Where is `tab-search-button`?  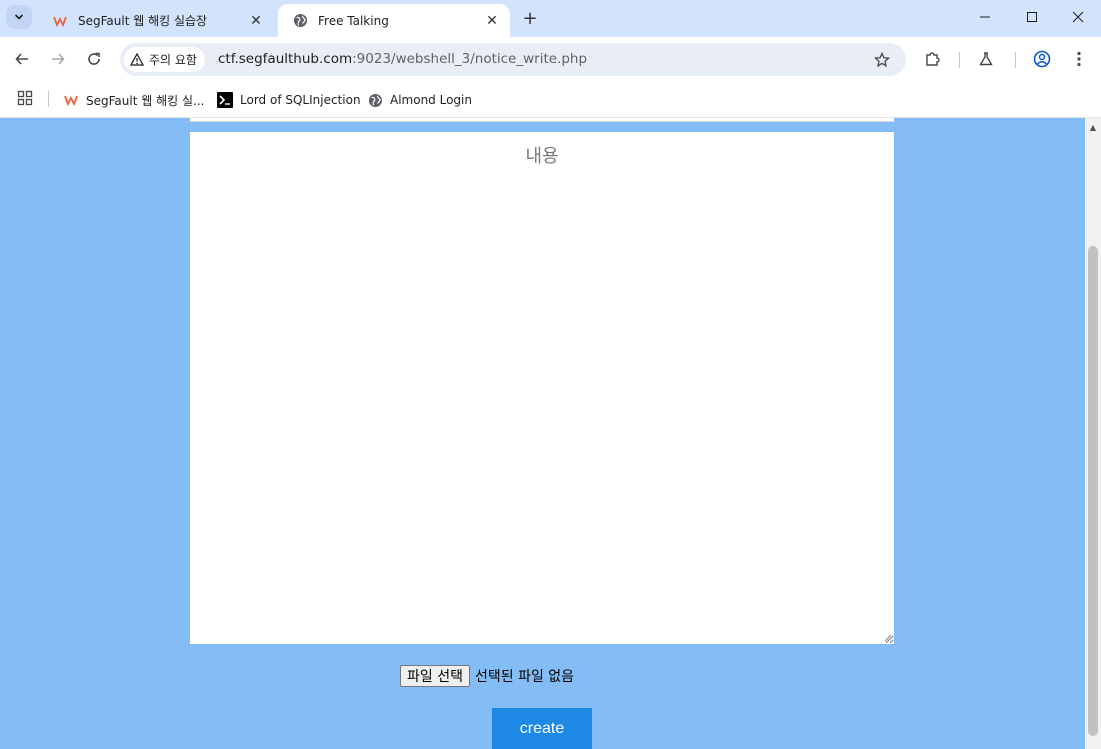 tab-search-button is located at coordinates (19, 17).